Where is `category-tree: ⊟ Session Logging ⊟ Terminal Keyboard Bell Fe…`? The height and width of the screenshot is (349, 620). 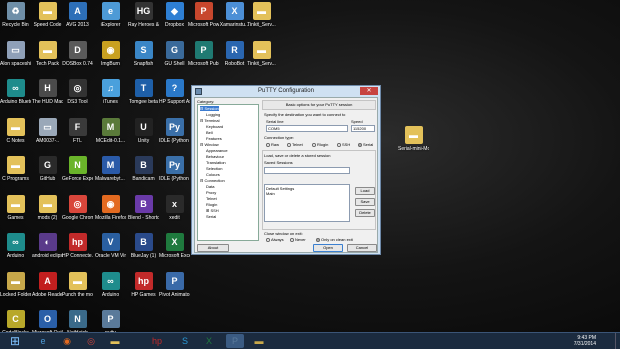
category-tree: ⊟ Session Logging ⊟ Terminal Keyboard Bell Fe… is located at coordinates (228, 172).